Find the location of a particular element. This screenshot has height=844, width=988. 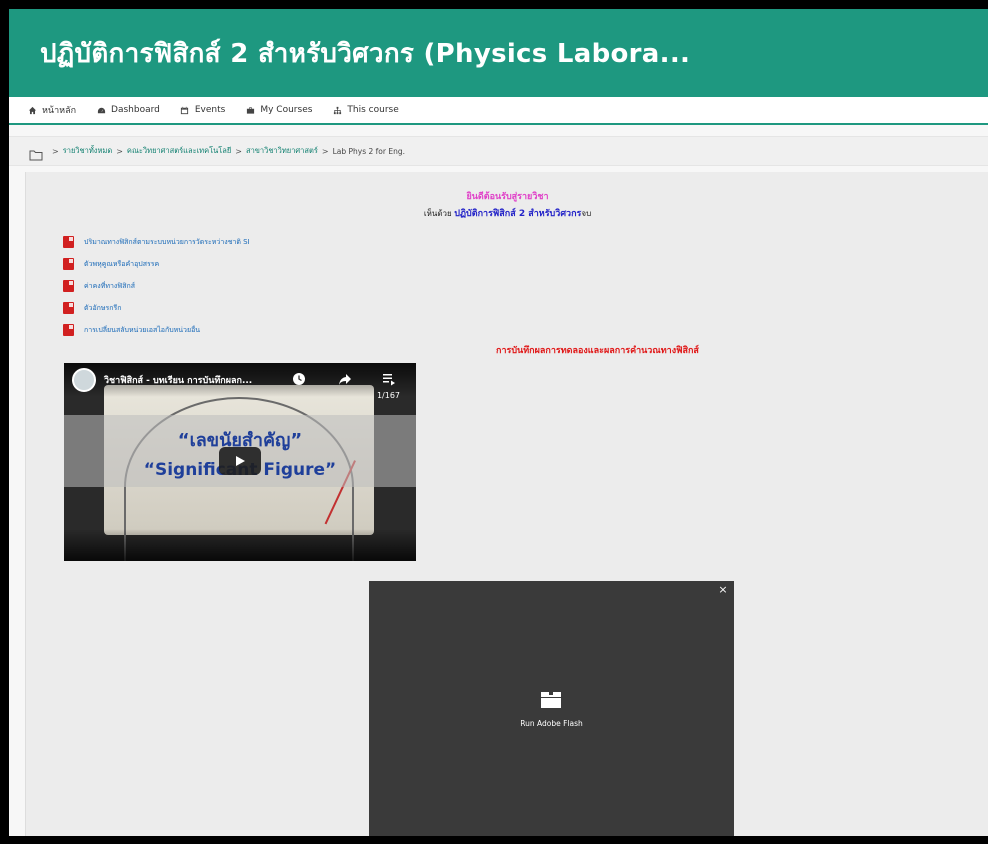

video-bottom-gradient is located at coordinates (240, 545).